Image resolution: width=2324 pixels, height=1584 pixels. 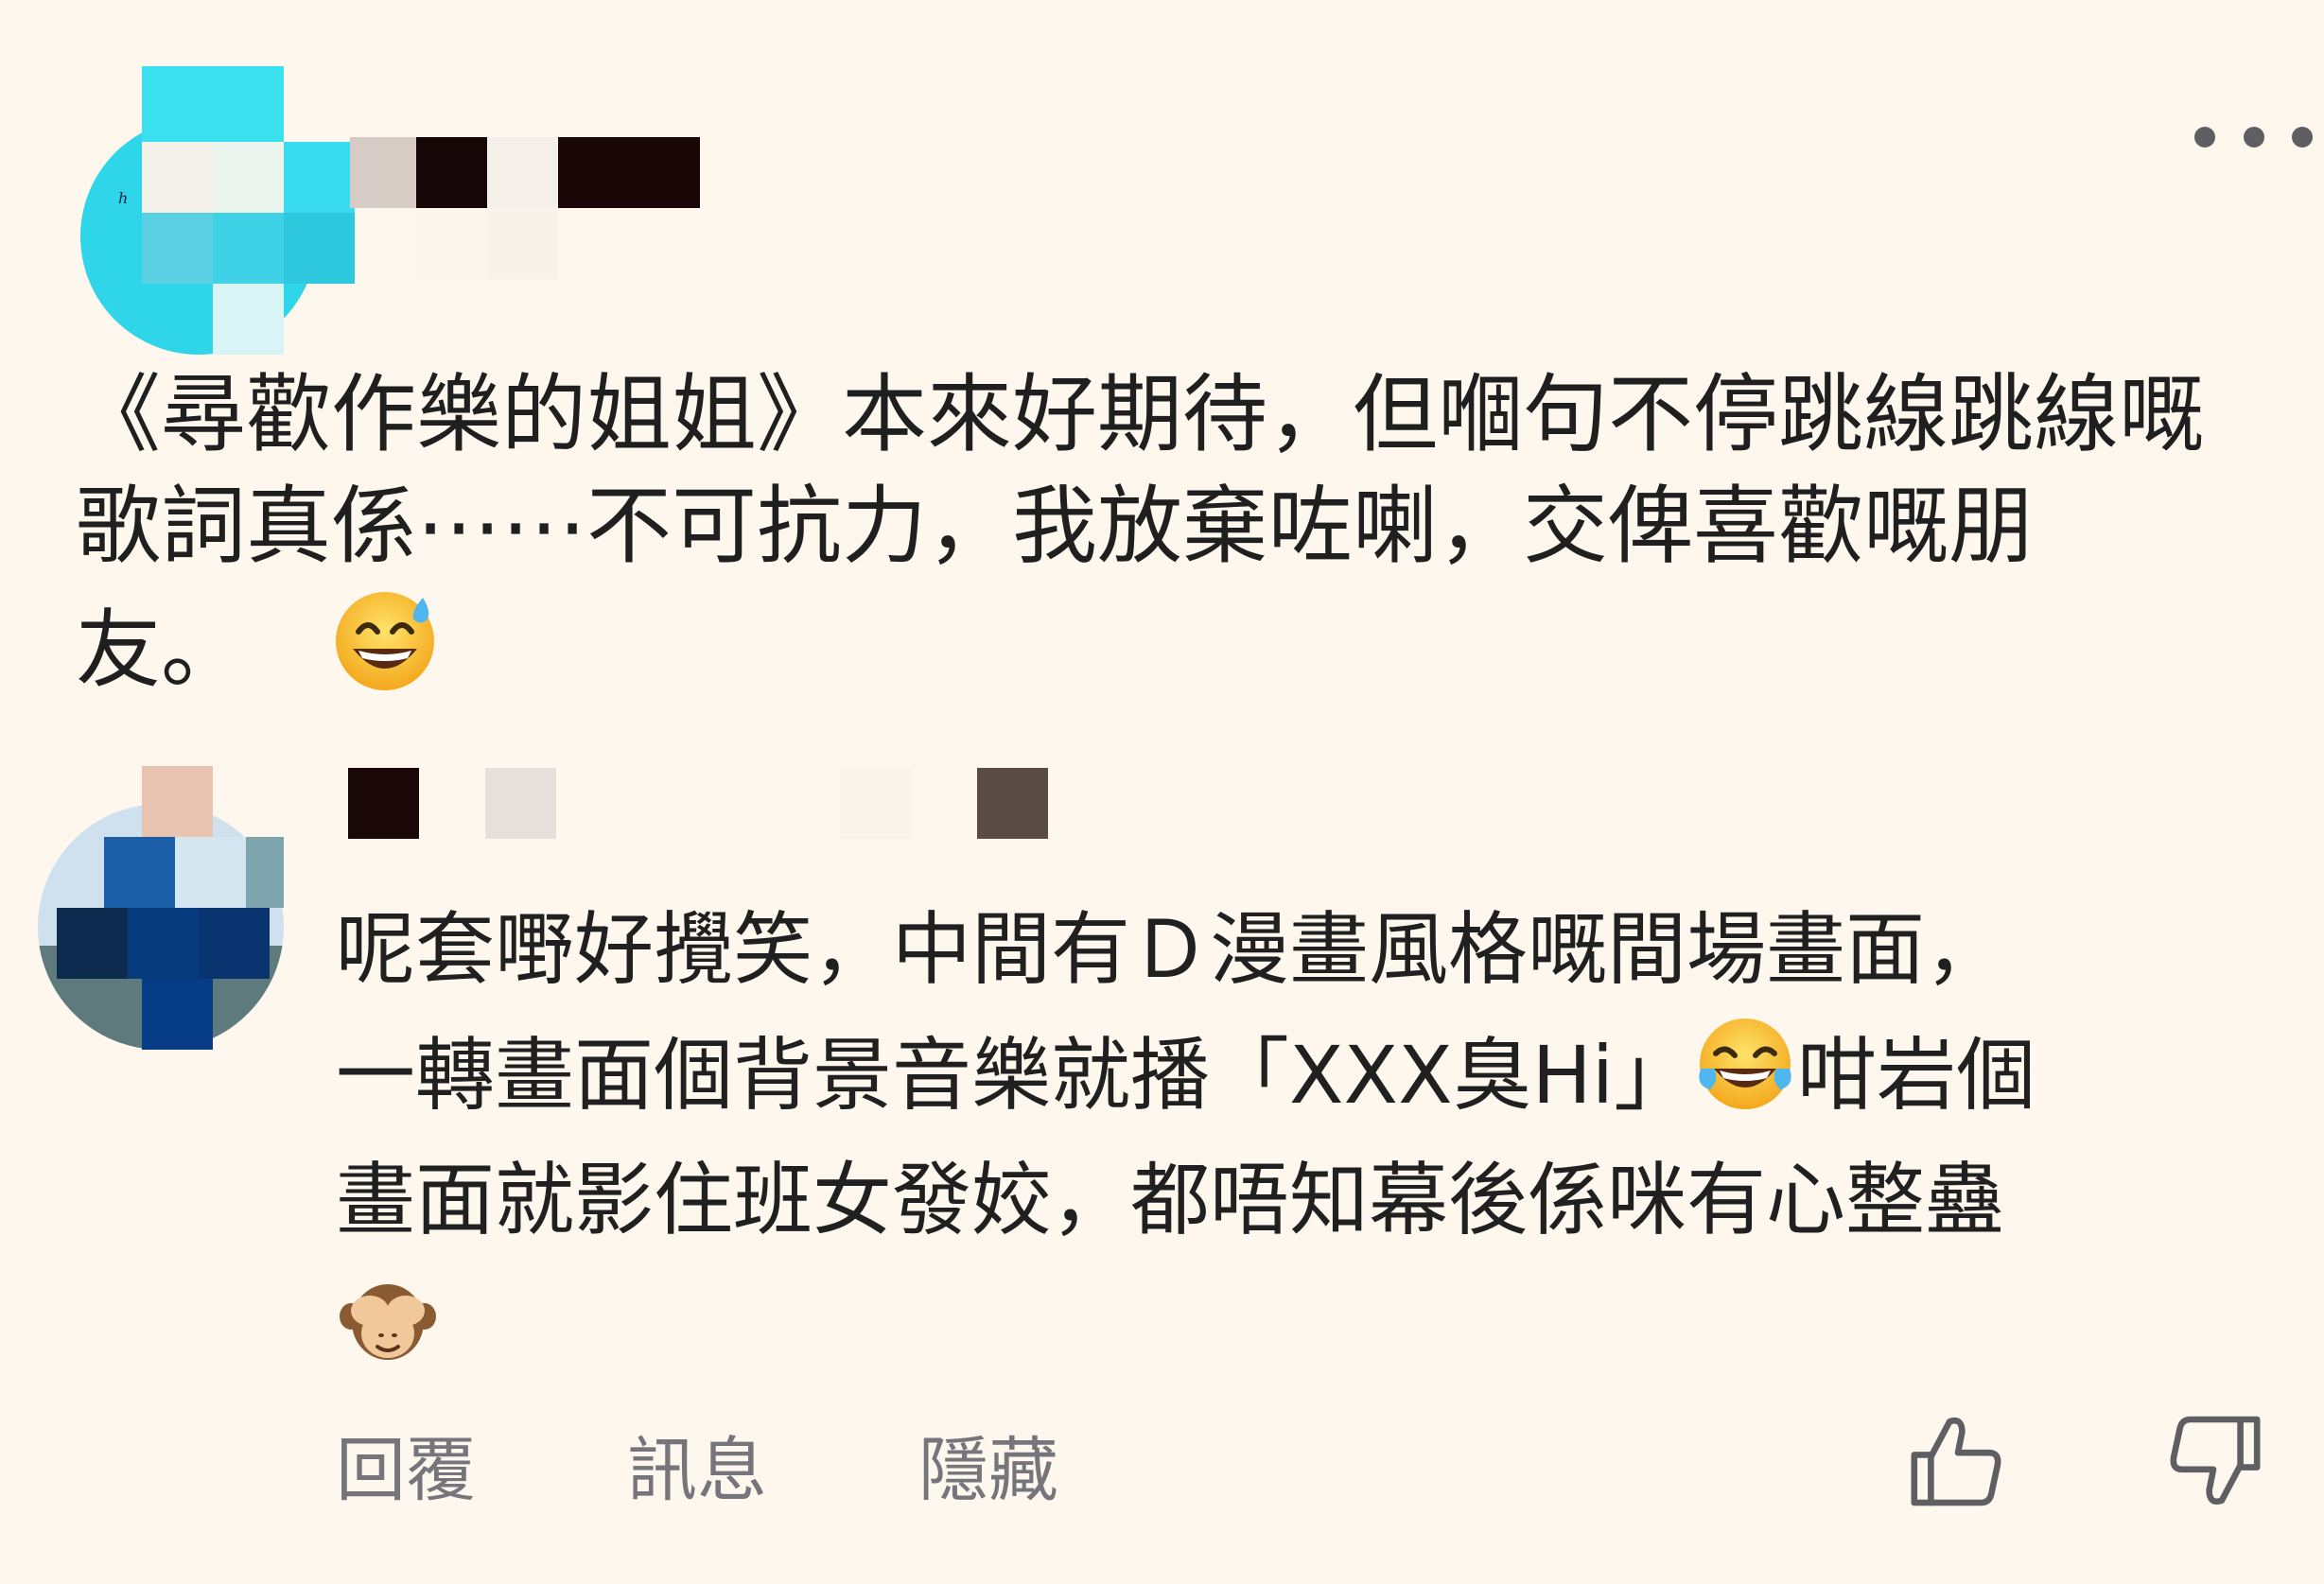 What do you see at coordinates (406, 1465) in the screenshot?
I see `reply-button: 回覆` at bounding box center [406, 1465].